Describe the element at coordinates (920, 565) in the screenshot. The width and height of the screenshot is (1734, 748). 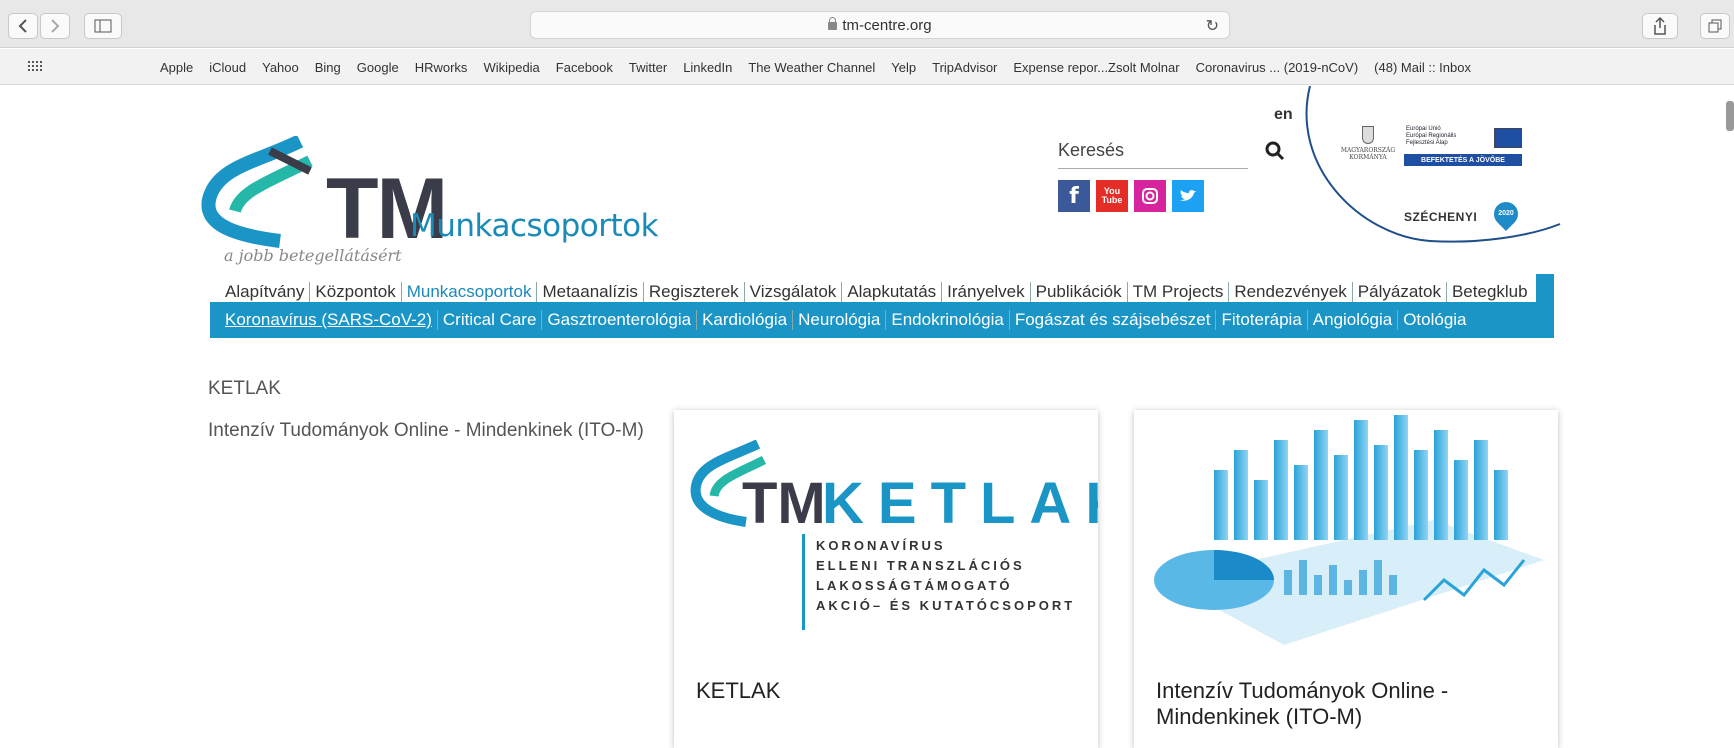
I see `ketlak-line: ELLENI TRANSZLÁCIÓS` at that location.